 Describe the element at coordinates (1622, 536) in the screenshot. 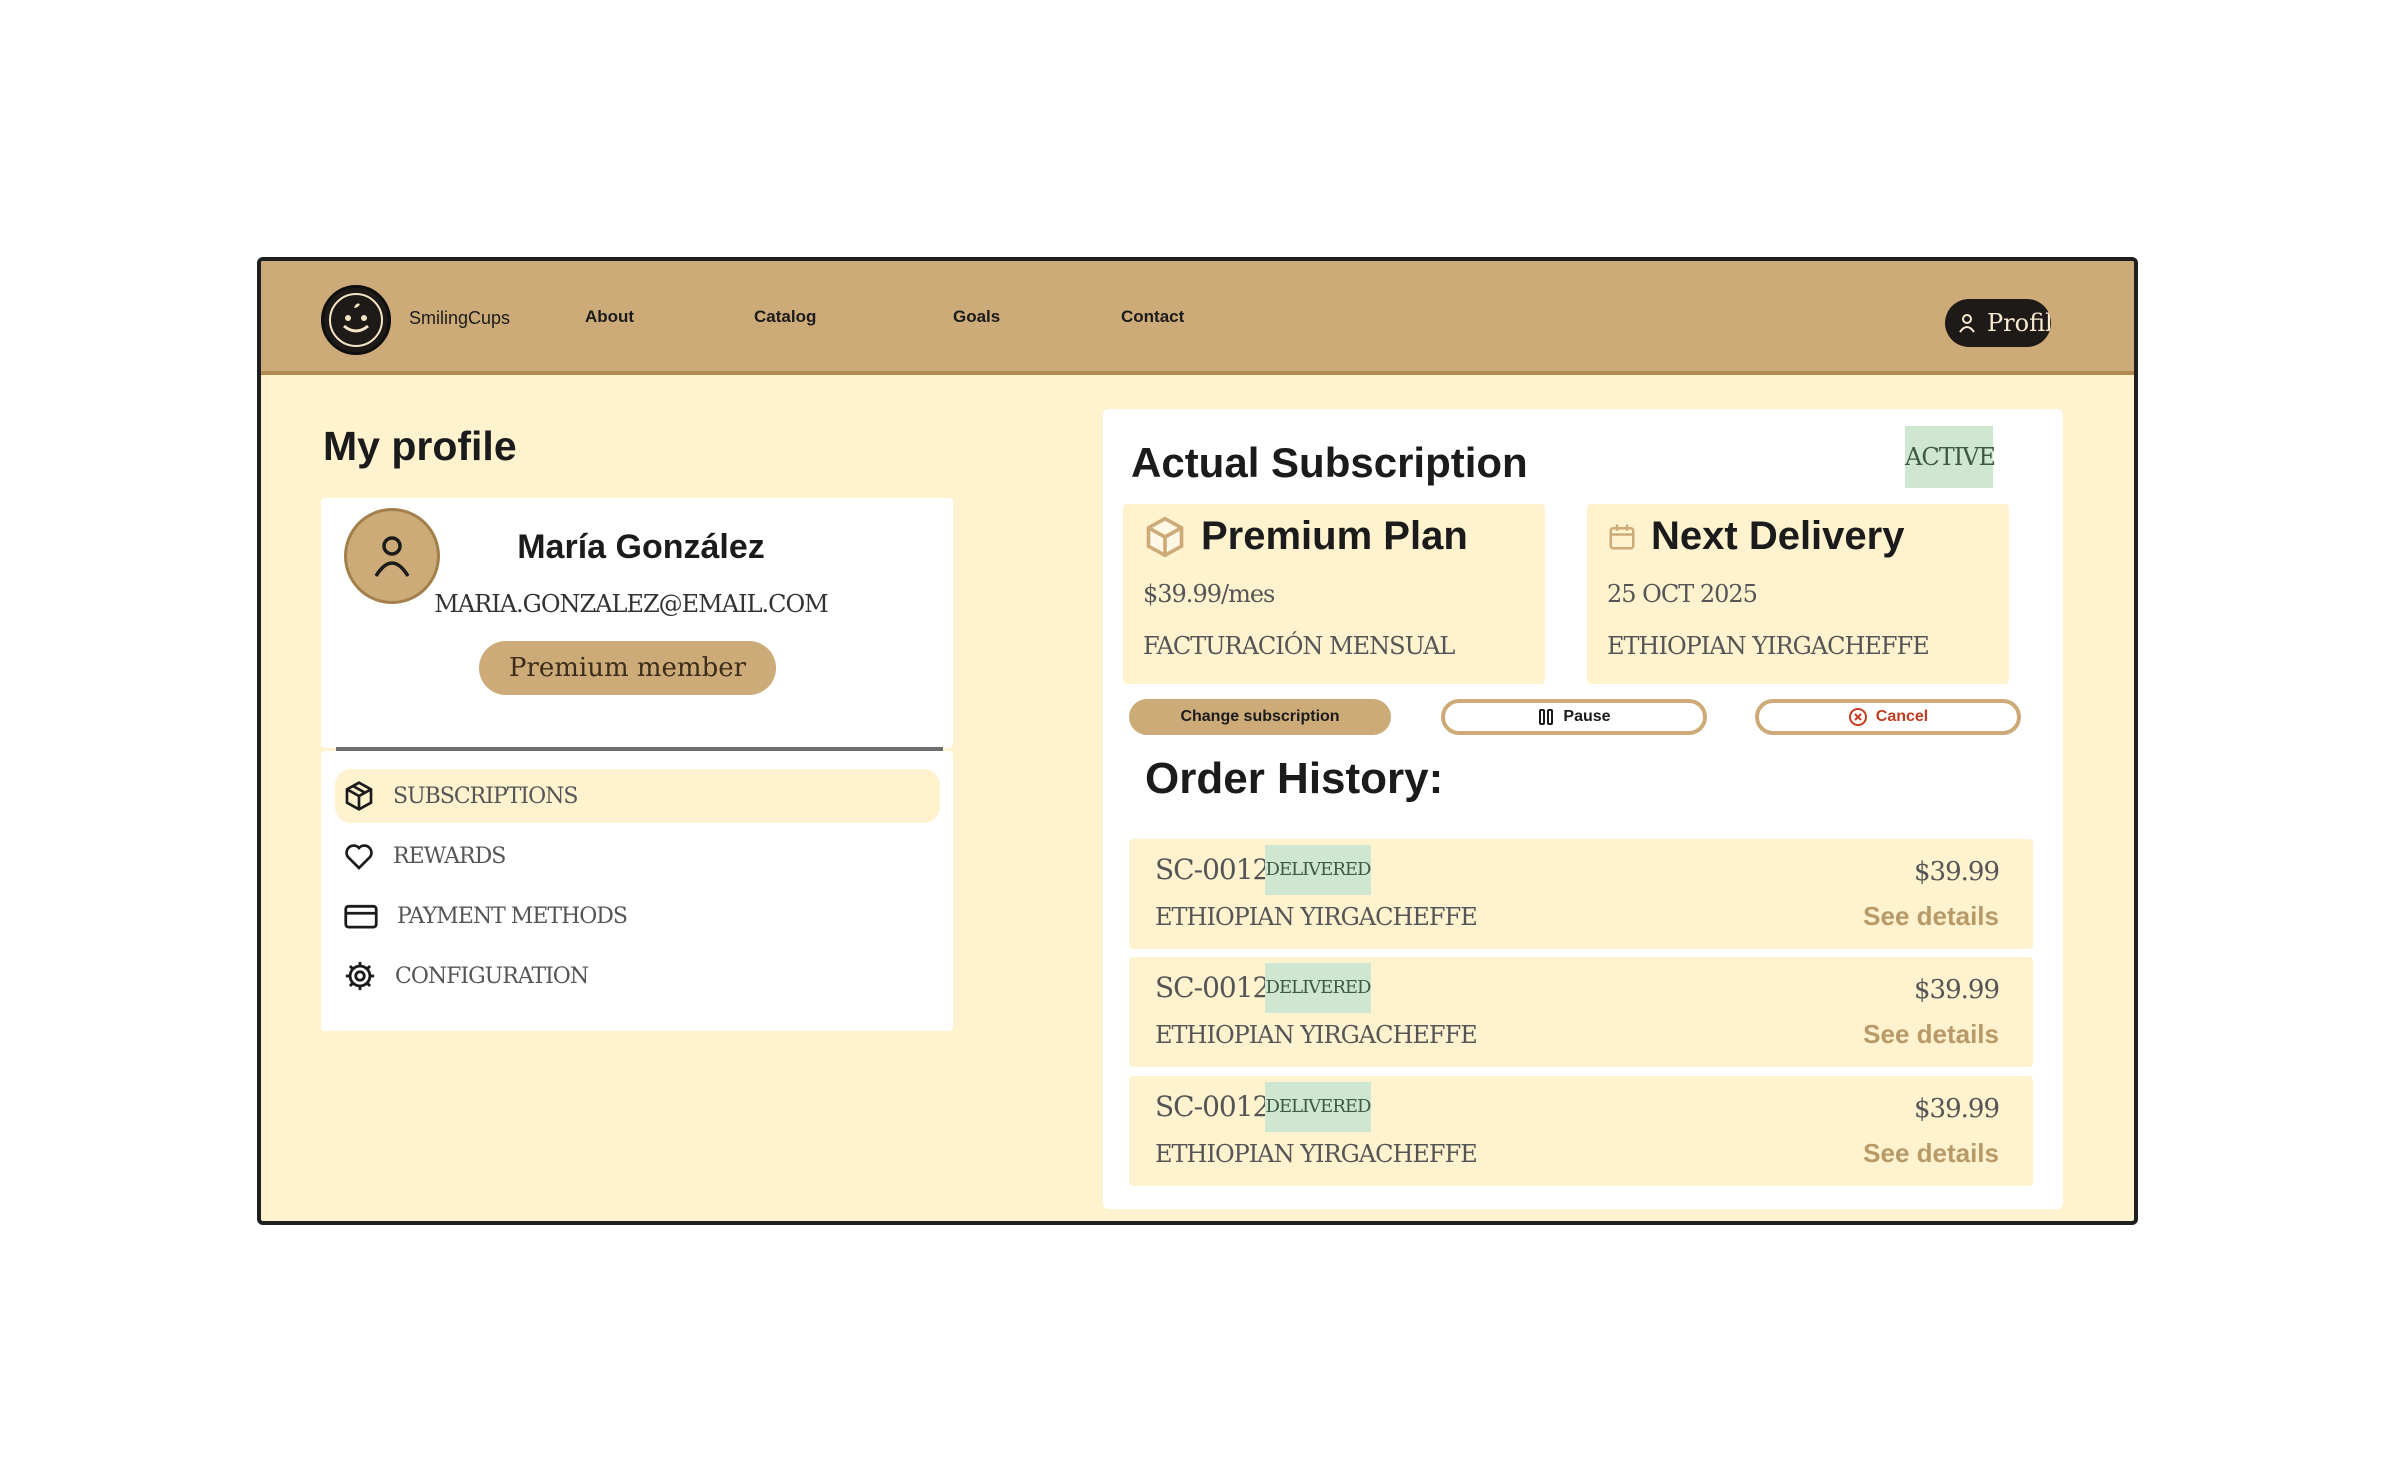

I see `calendar-icon` at that location.